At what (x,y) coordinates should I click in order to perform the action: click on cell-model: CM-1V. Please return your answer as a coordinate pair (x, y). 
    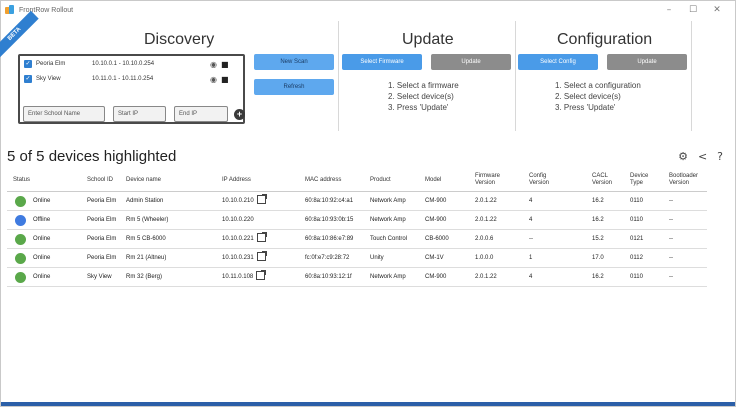
    Looking at the image, I should click on (434, 258).